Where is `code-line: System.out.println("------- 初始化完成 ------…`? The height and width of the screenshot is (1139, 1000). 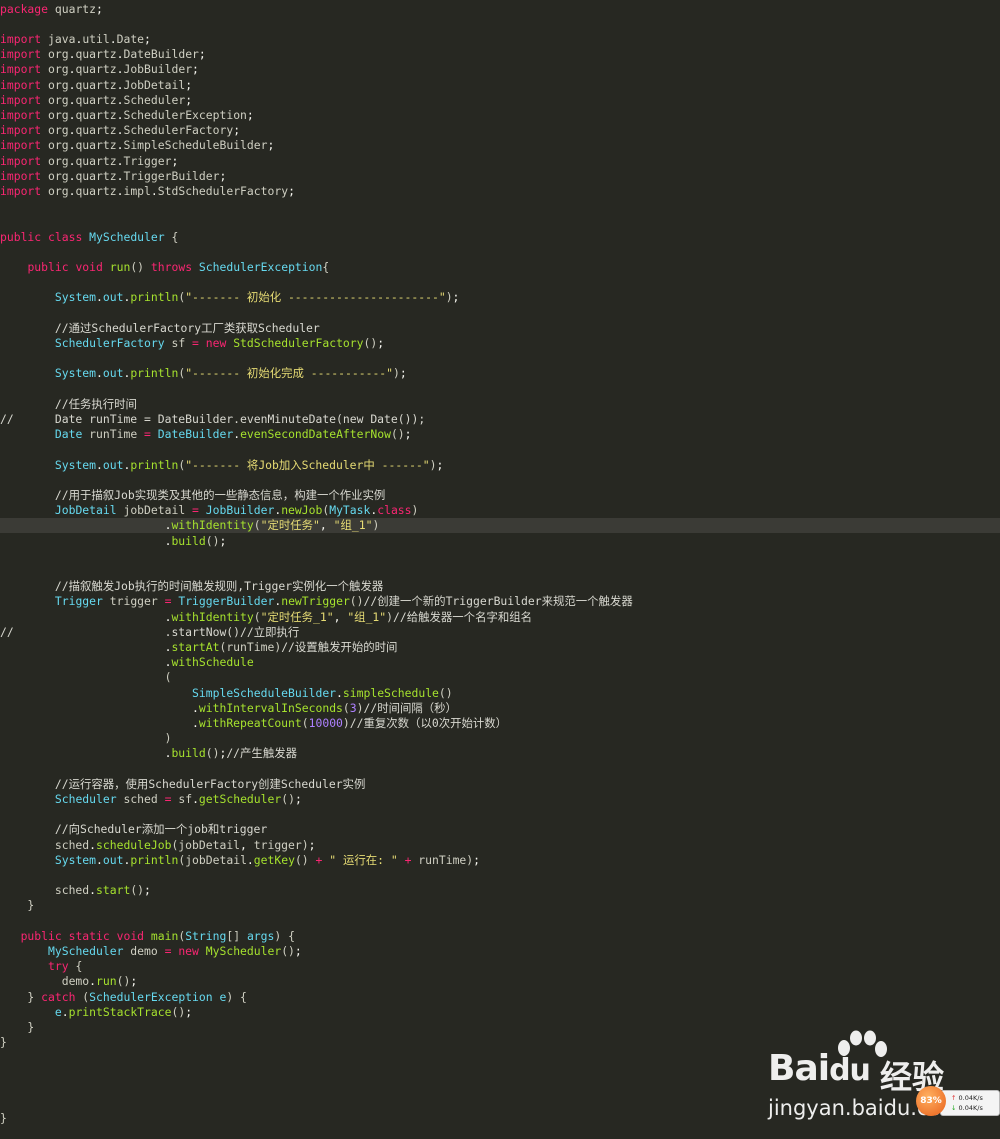
code-line: System.out.println("------- 初始化完成 ------… is located at coordinates (500, 373).